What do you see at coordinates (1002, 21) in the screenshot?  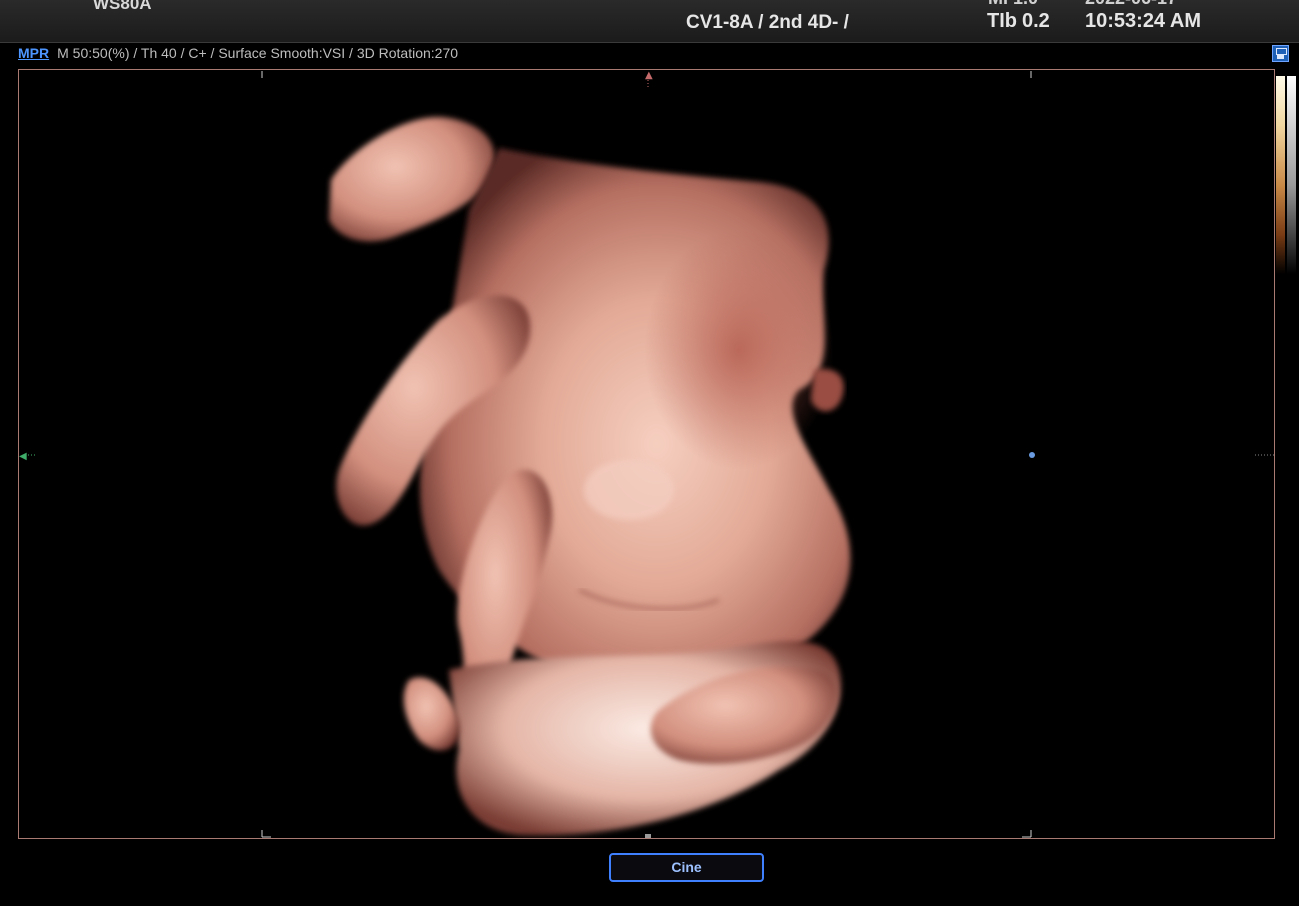 I see `tib-label: TIb` at bounding box center [1002, 21].